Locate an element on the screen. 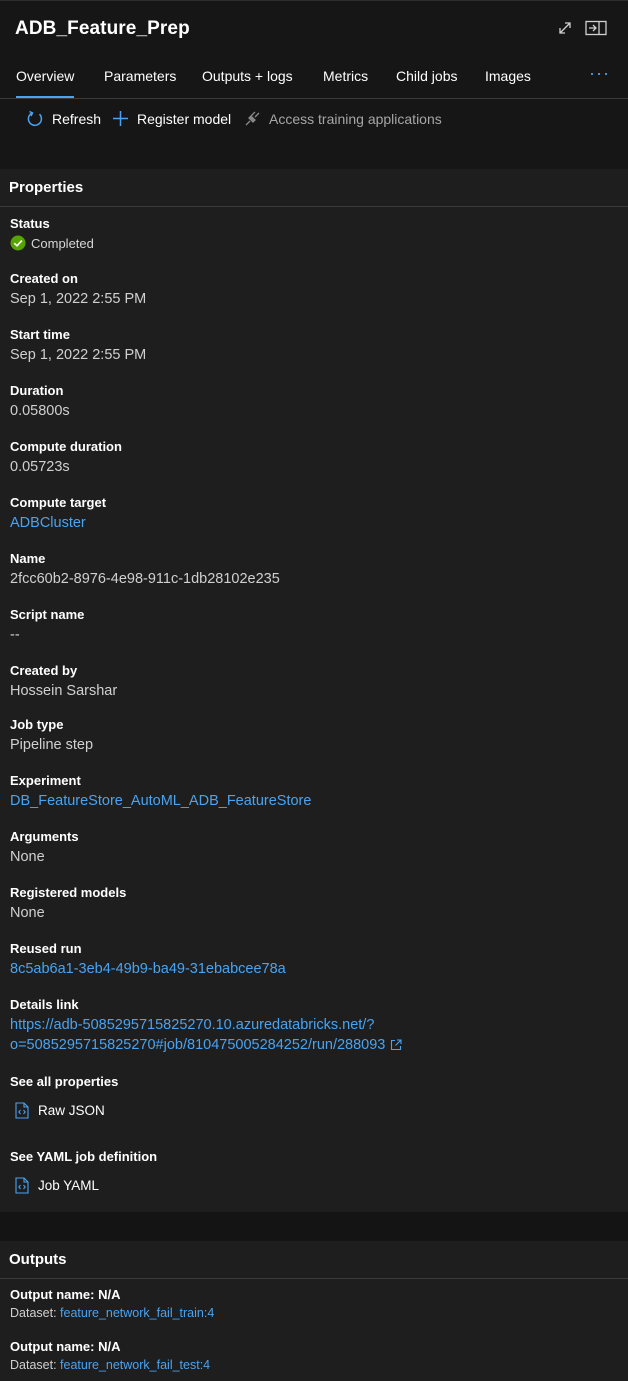 This screenshot has height=1381, width=628. yaml-definition-label: See YAML job definition is located at coordinates (84, 1156).